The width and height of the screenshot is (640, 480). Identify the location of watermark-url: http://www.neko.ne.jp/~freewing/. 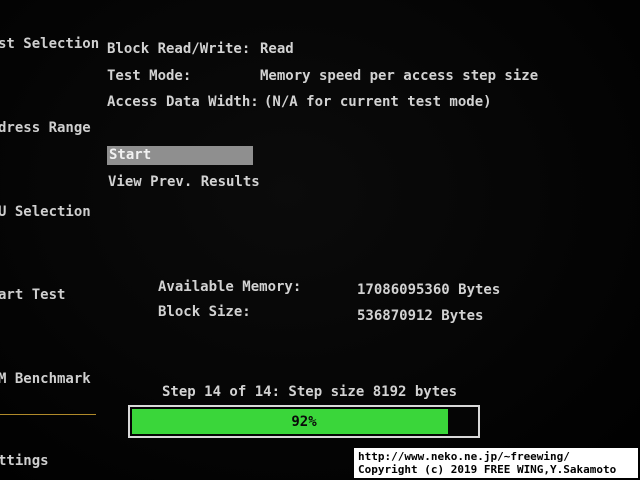
(464, 456).